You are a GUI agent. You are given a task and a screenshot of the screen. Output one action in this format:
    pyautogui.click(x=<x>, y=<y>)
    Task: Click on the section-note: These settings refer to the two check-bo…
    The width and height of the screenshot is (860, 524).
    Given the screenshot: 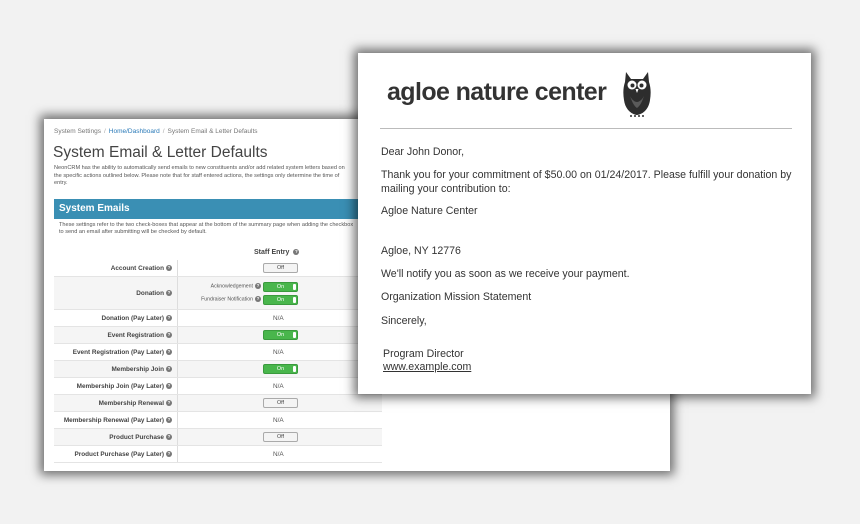 What is the action you would take?
    pyautogui.click(x=206, y=228)
    